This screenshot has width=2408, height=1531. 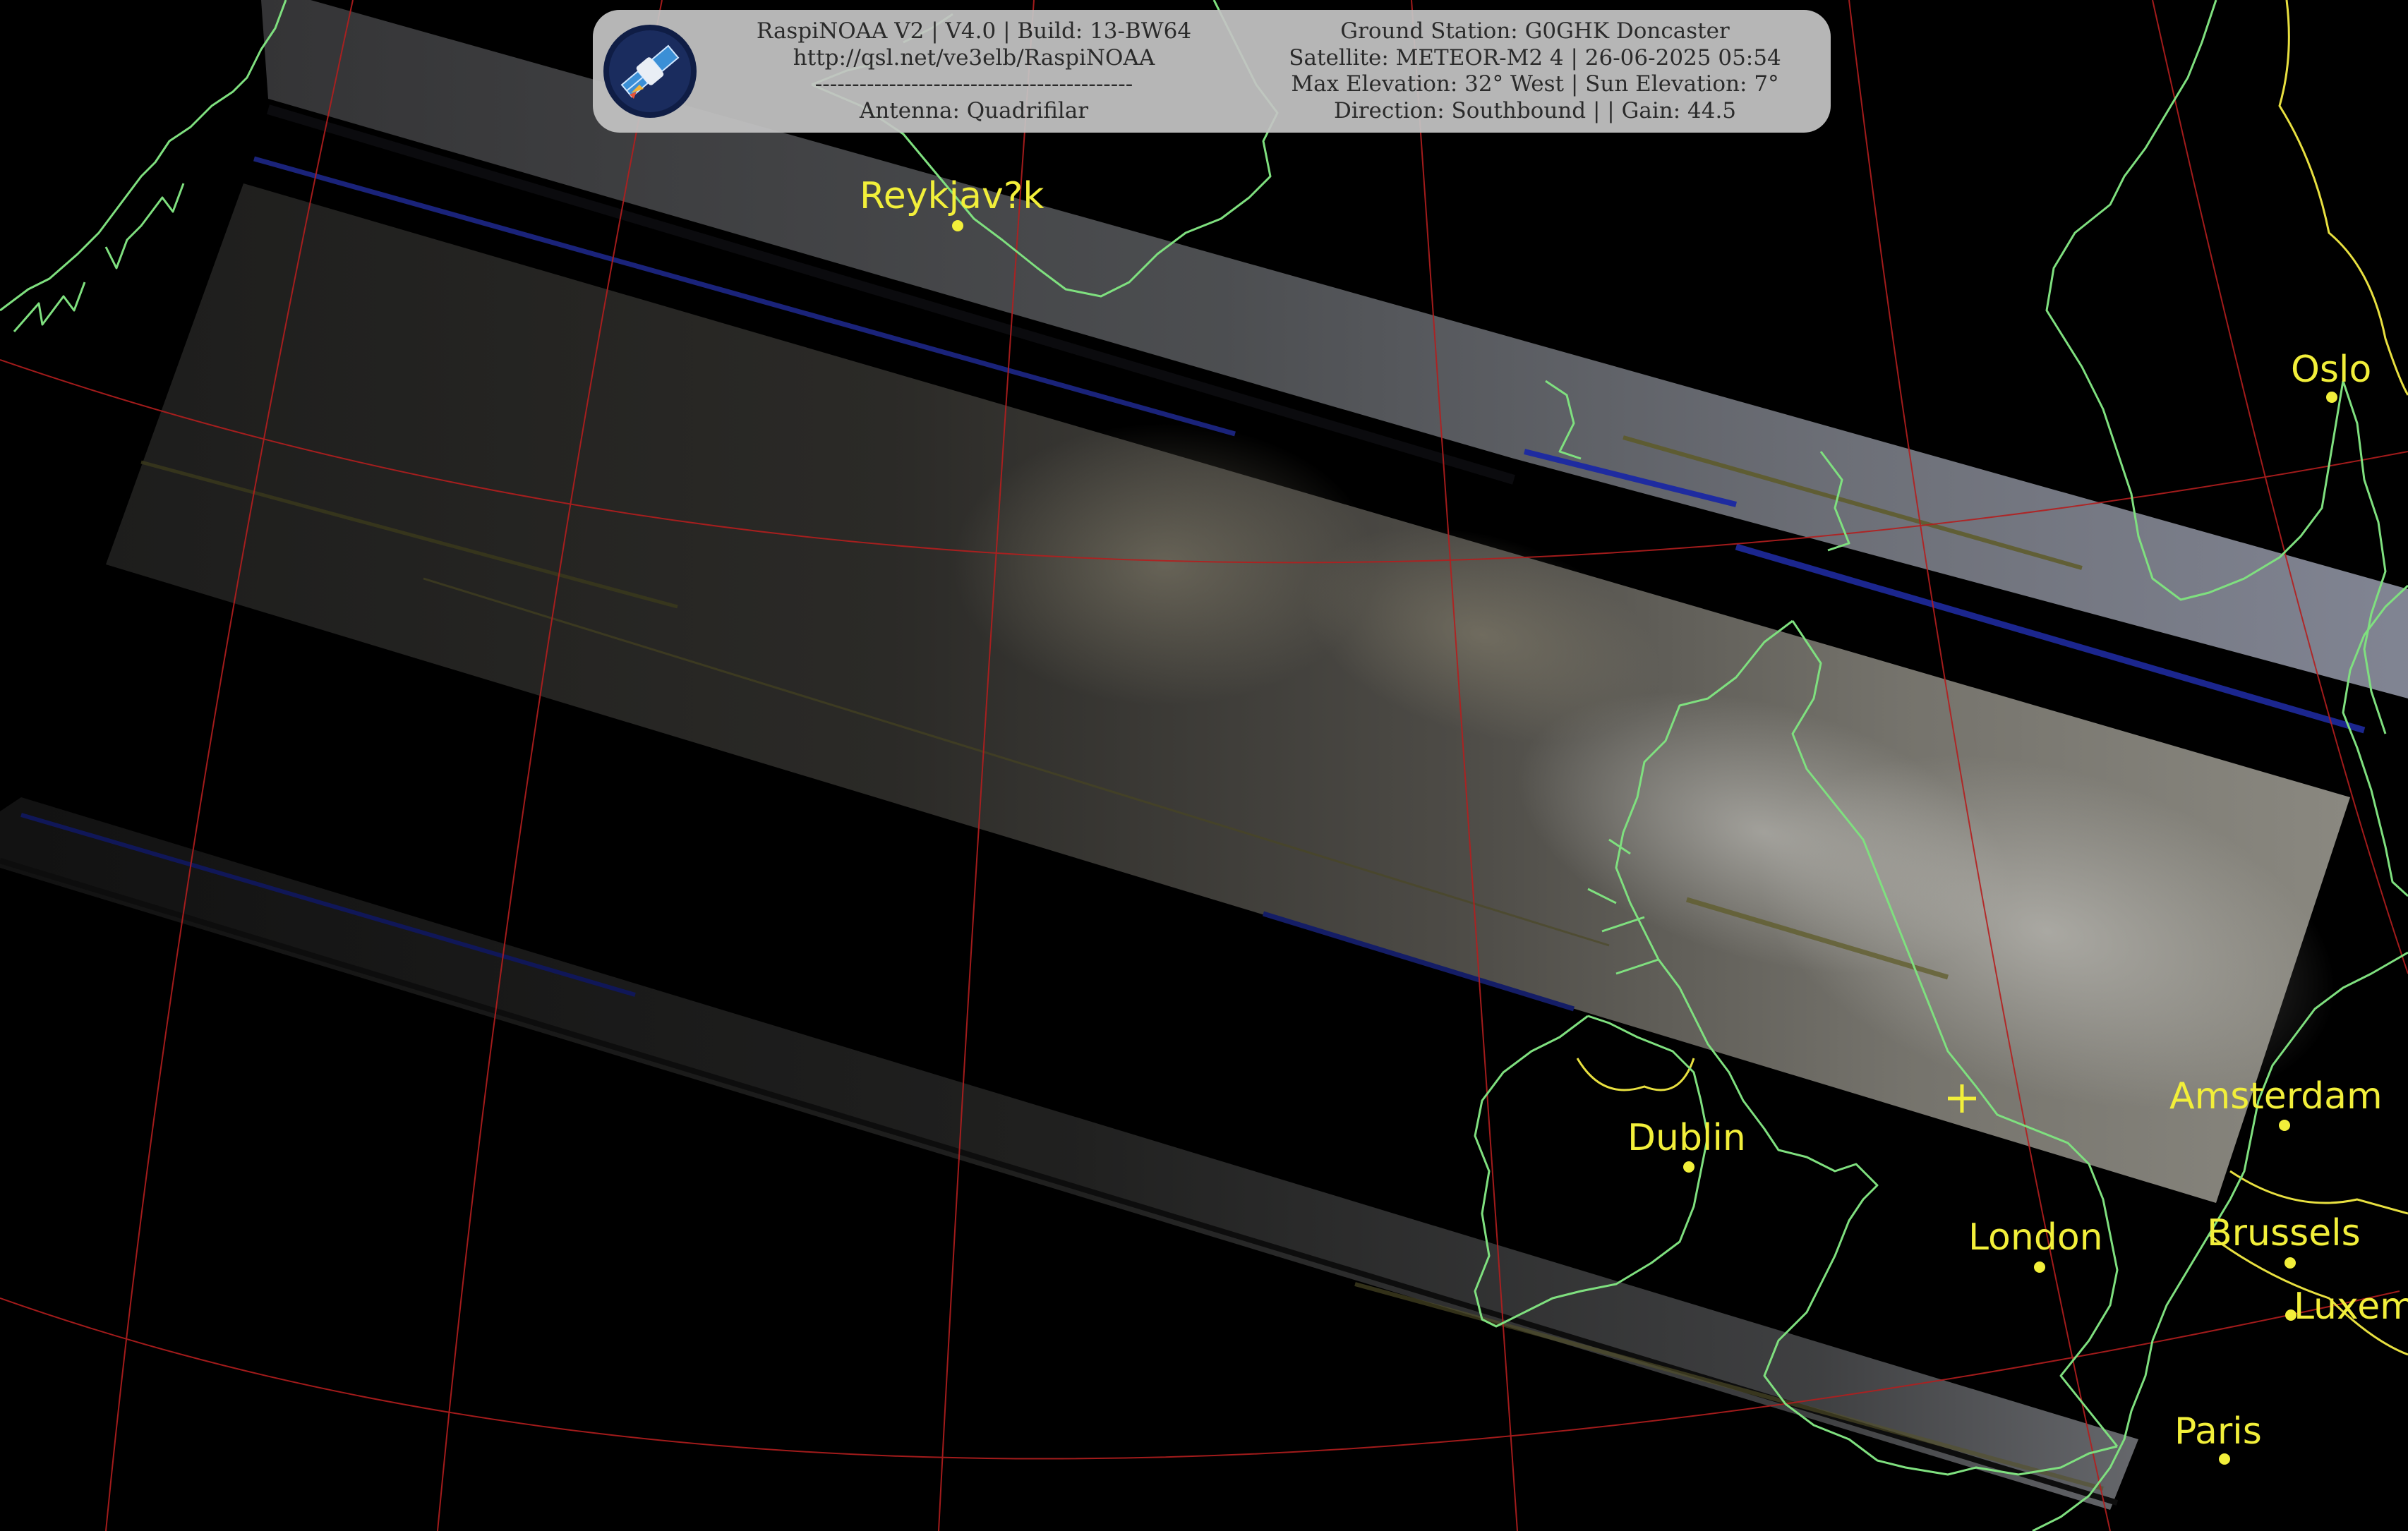 I want to click on city-dot-dublin, so click(x=1688, y=1167).